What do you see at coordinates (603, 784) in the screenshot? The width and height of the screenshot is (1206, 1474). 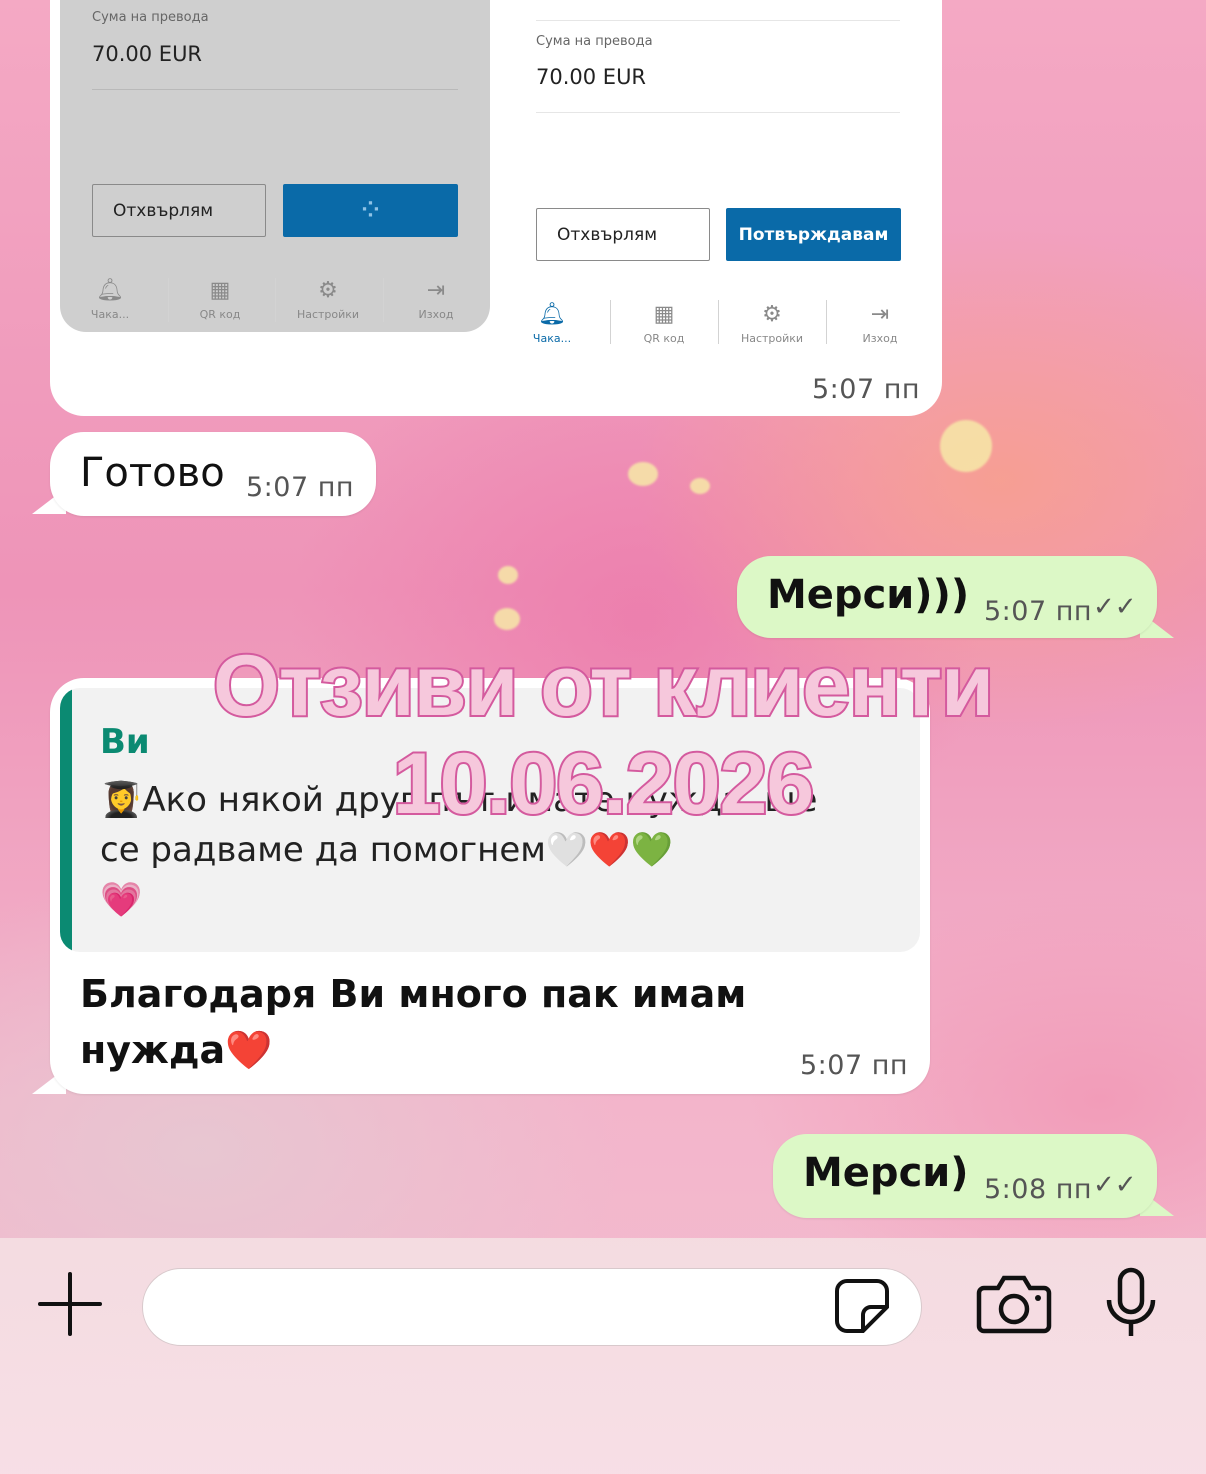 I see `overlay-date: 10.06.2026` at bounding box center [603, 784].